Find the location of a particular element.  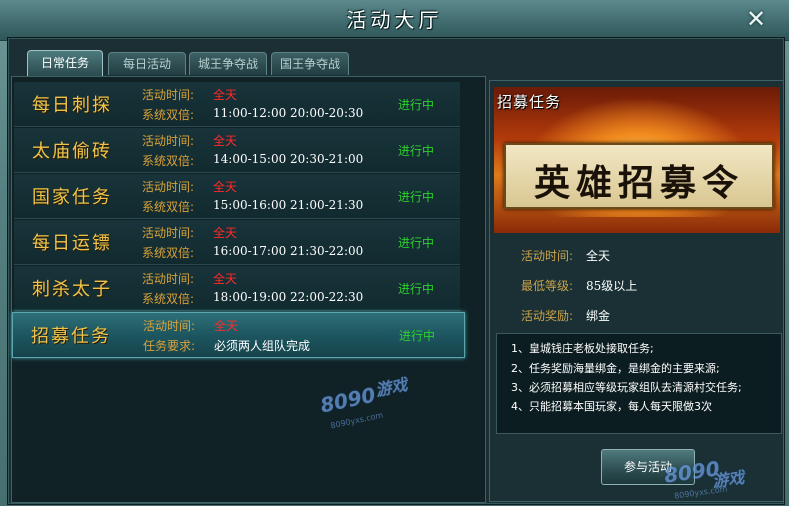

tab-city-king-war: 城王争夺战 is located at coordinates (228, 63).